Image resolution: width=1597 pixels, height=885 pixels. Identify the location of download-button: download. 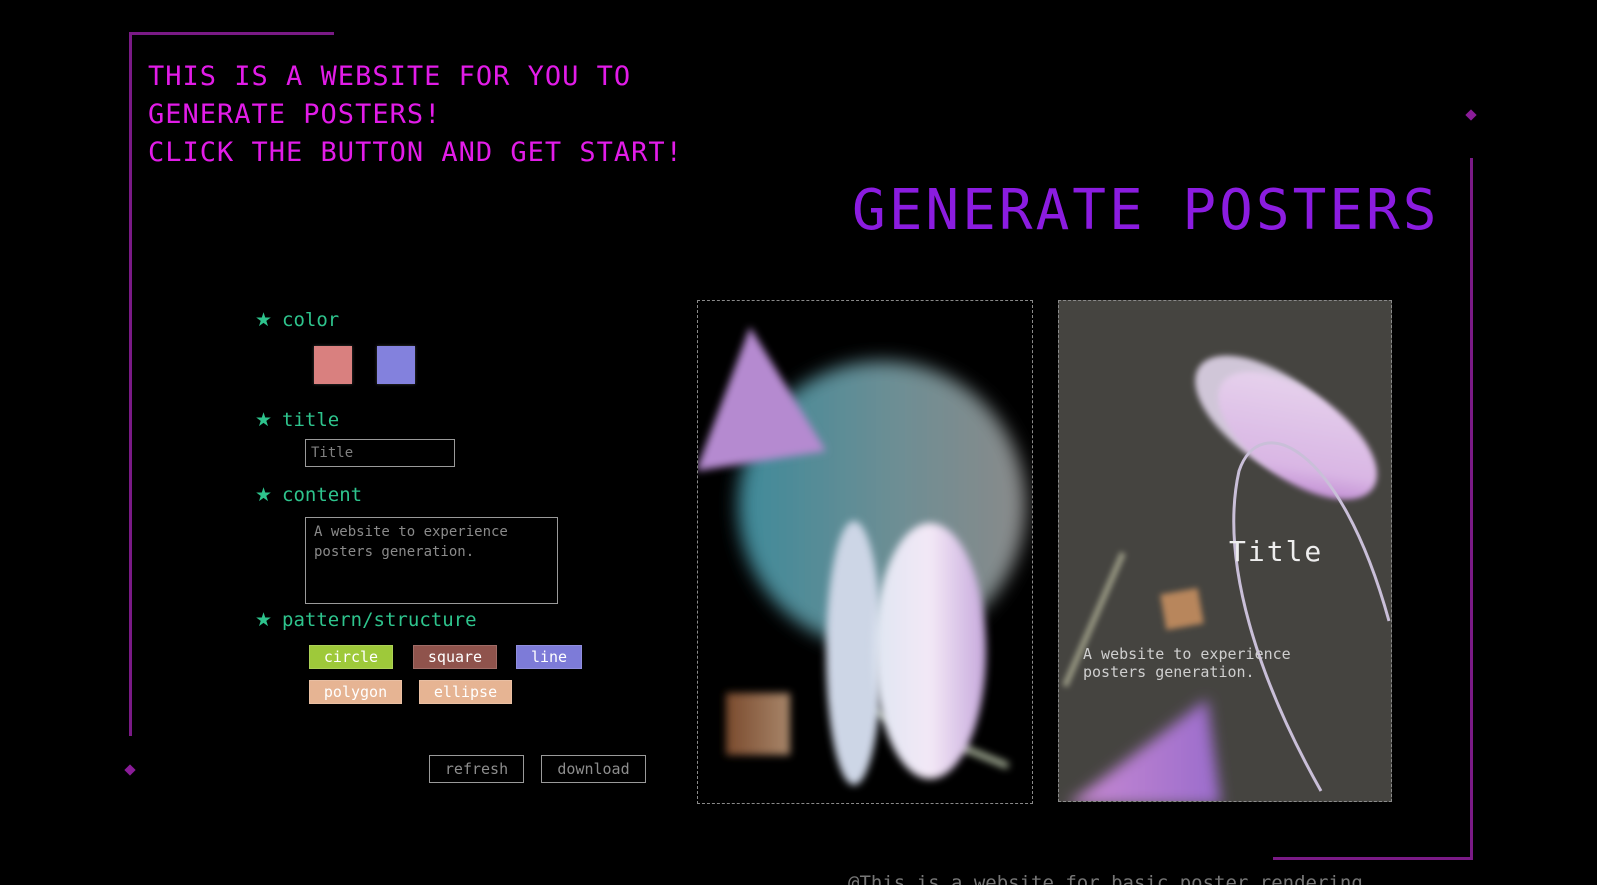
(593, 769).